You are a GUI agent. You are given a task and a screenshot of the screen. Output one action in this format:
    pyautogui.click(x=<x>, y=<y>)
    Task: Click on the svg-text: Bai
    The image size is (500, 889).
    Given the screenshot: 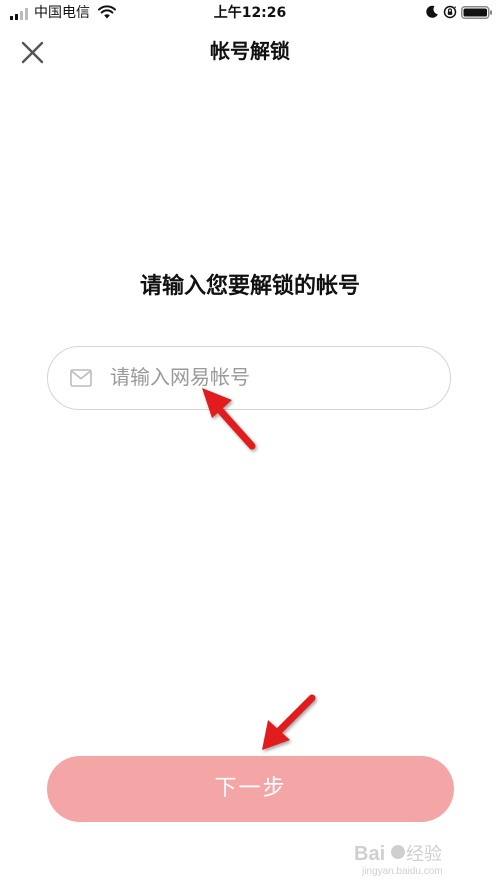 What is the action you would take?
    pyautogui.click(x=369, y=854)
    